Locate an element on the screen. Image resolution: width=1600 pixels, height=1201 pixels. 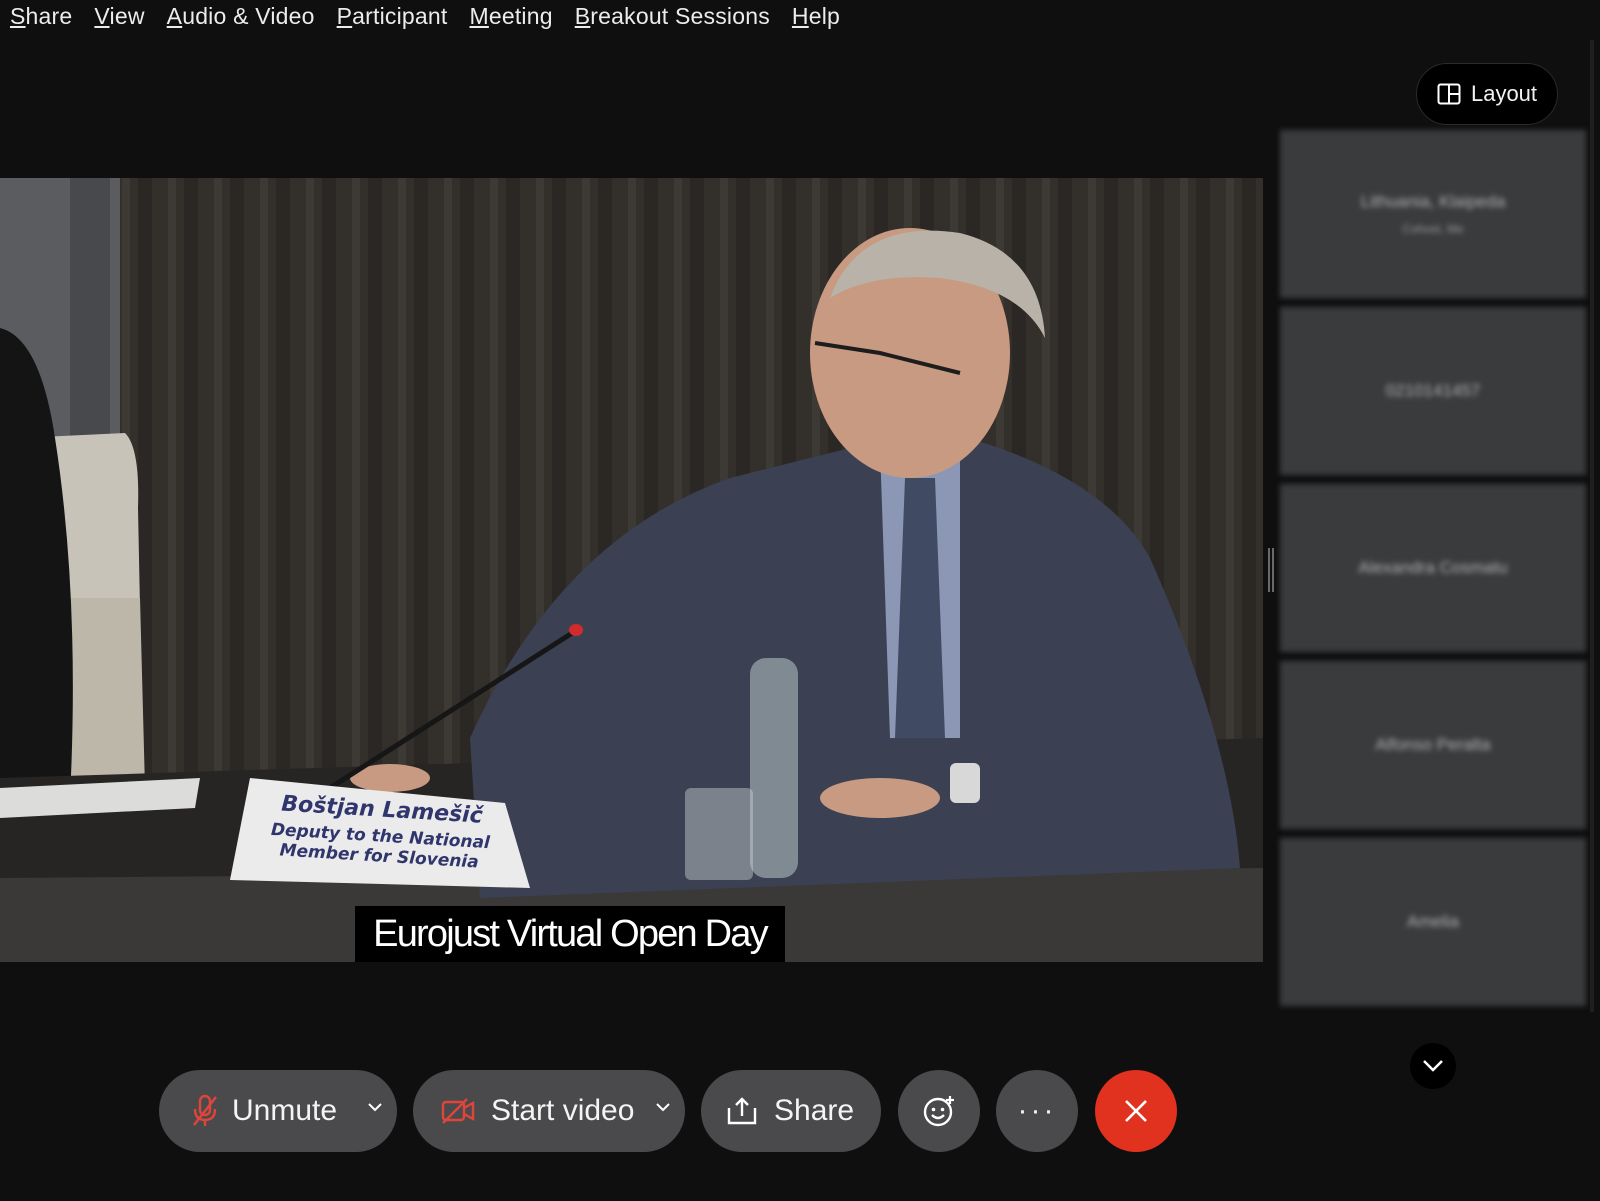
leave-meeting-button is located at coordinates (1136, 1111).